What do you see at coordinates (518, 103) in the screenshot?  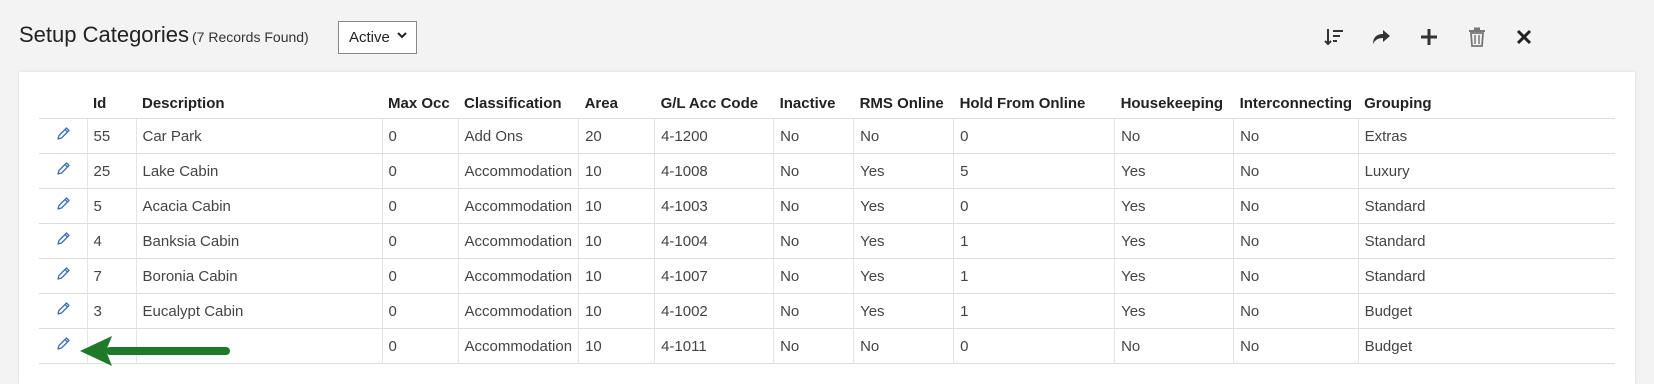 I see `col-classification: Classification` at bounding box center [518, 103].